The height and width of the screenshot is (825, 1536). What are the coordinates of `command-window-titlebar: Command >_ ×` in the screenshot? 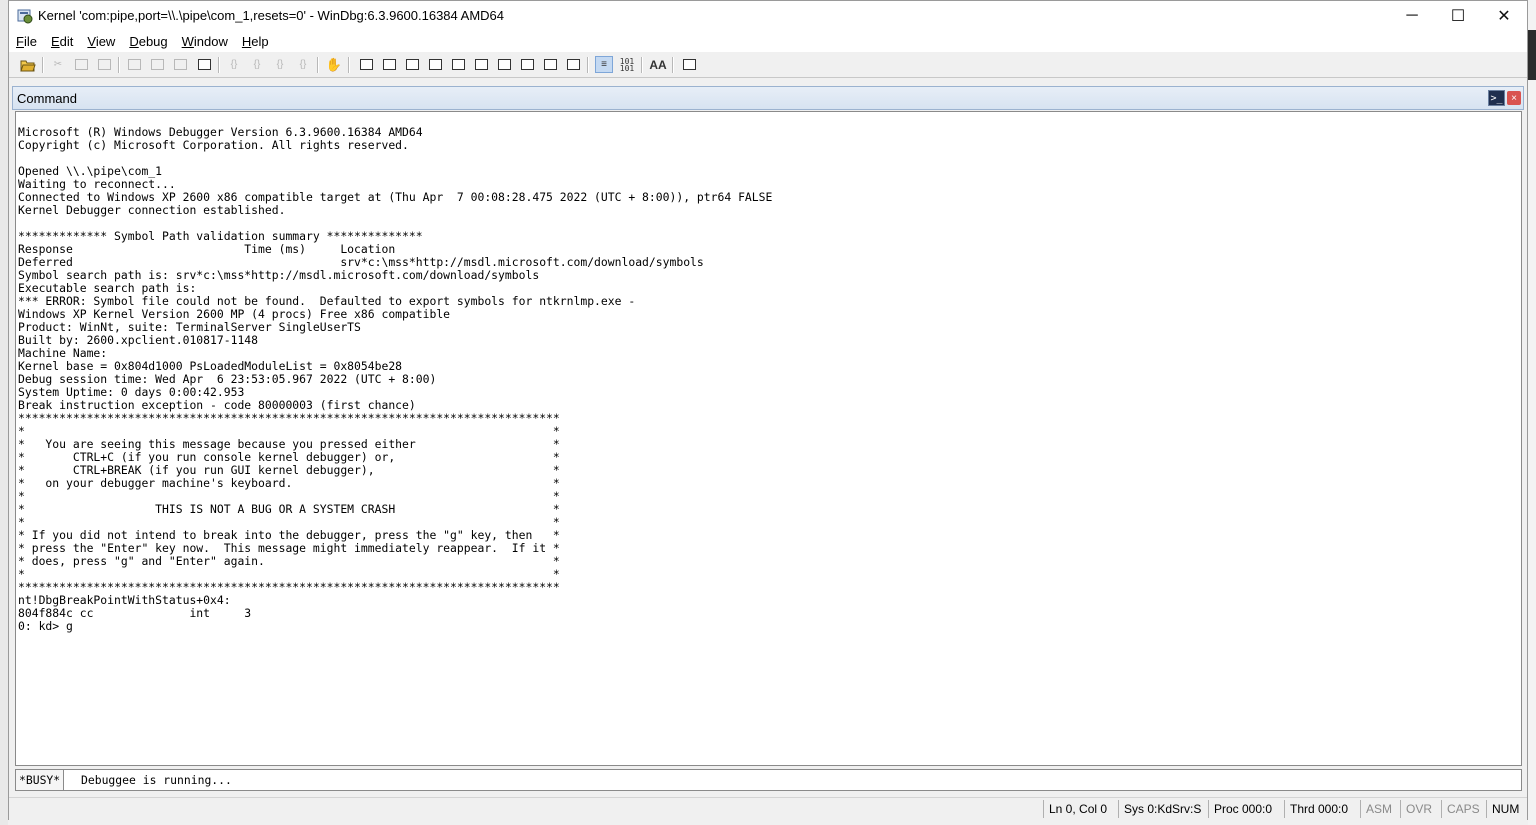 It's located at (768, 98).